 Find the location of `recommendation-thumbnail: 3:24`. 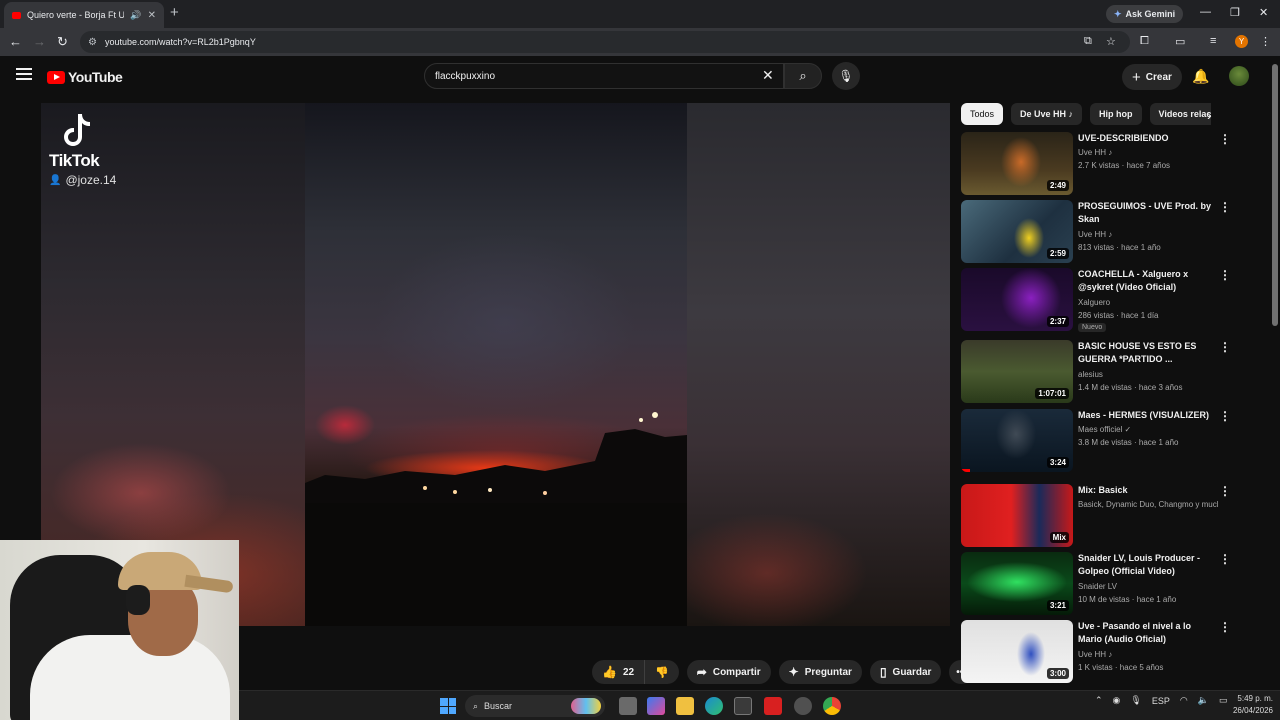

recommendation-thumbnail: 3:24 is located at coordinates (1017, 440).